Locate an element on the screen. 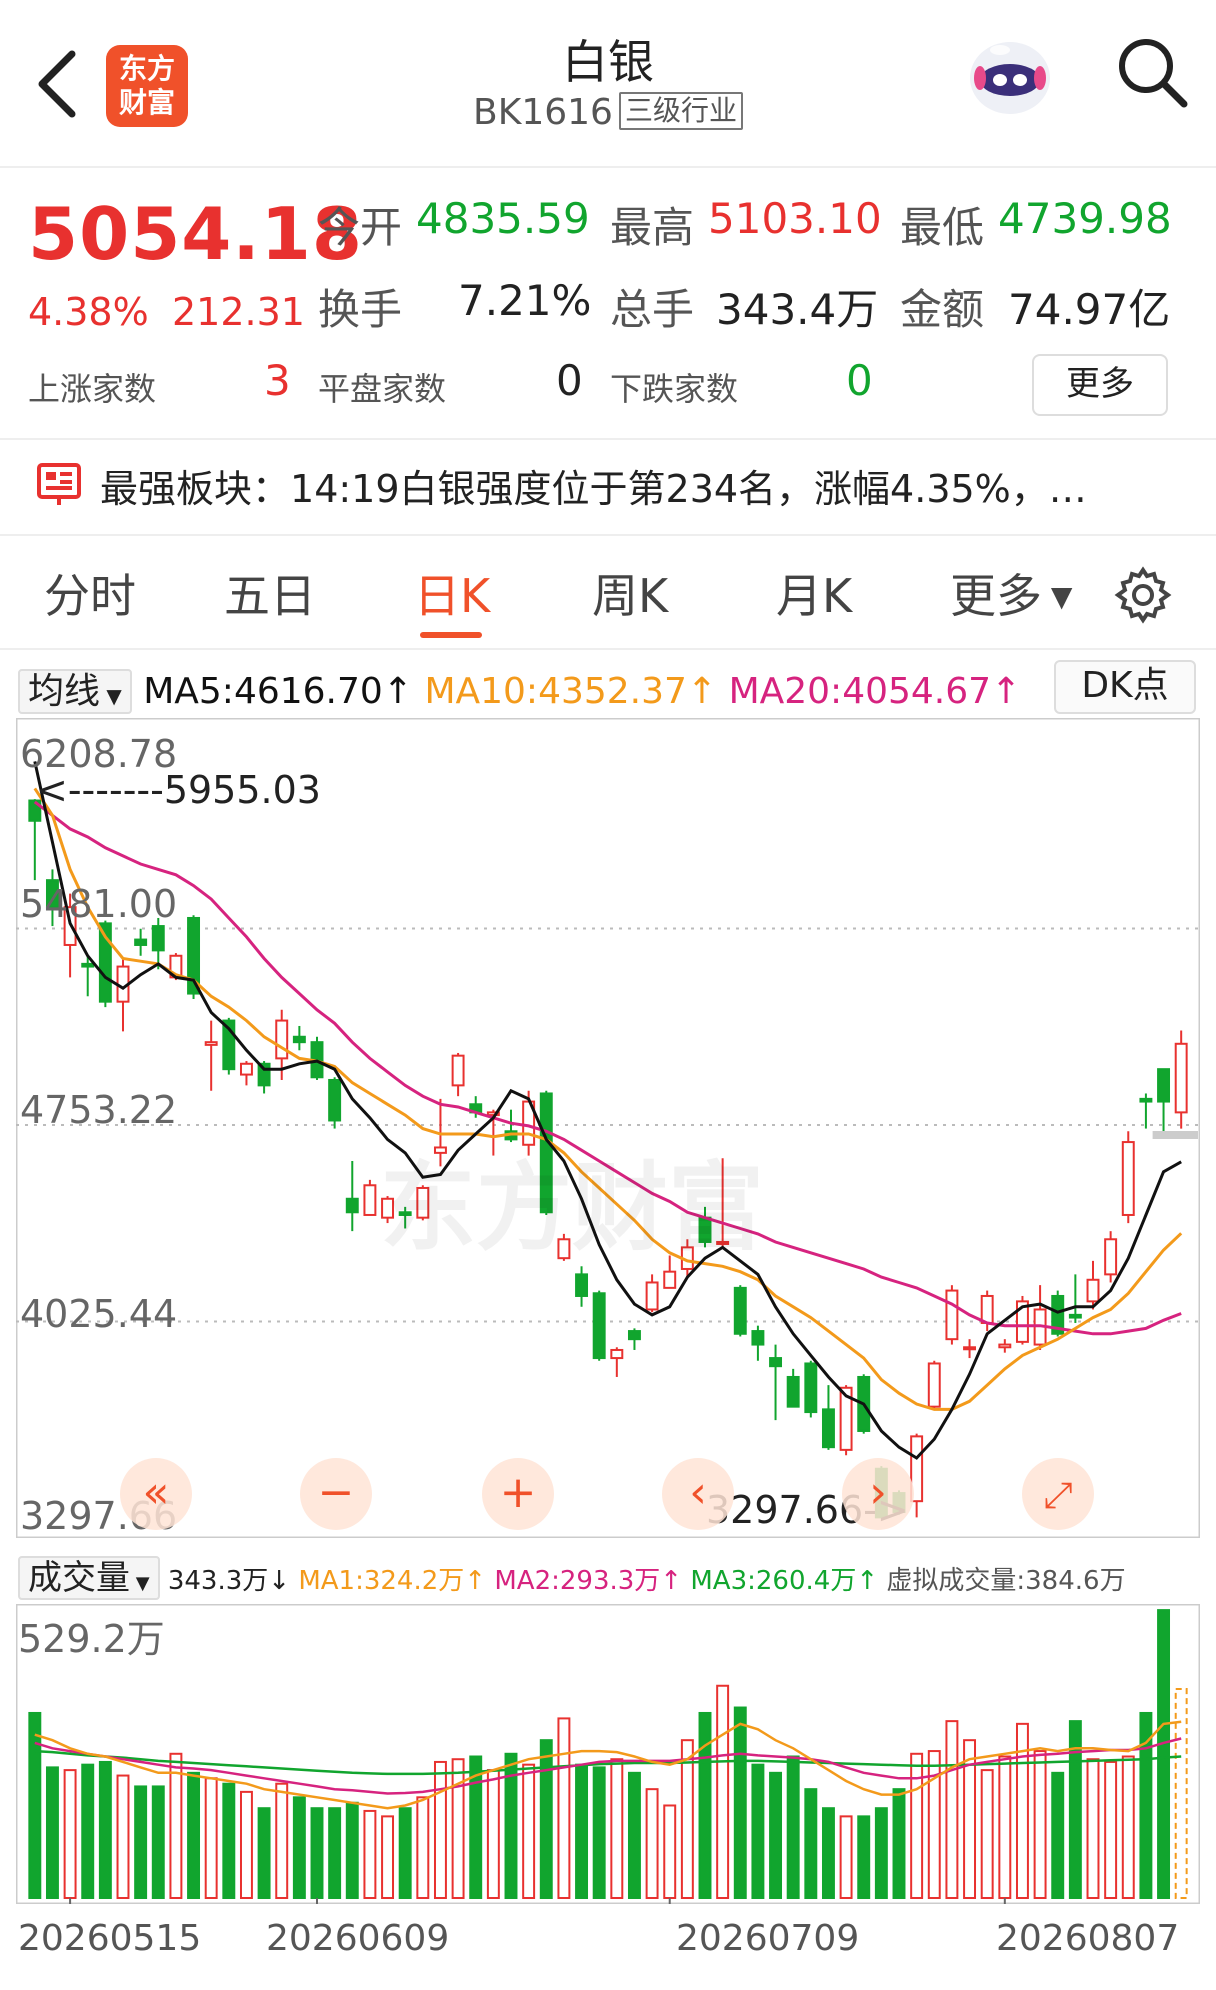 Image resolution: width=1216 pixels, height=1990 pixels. volume-selector: 成交量 ▼ is located at coordinates (89, 1578).